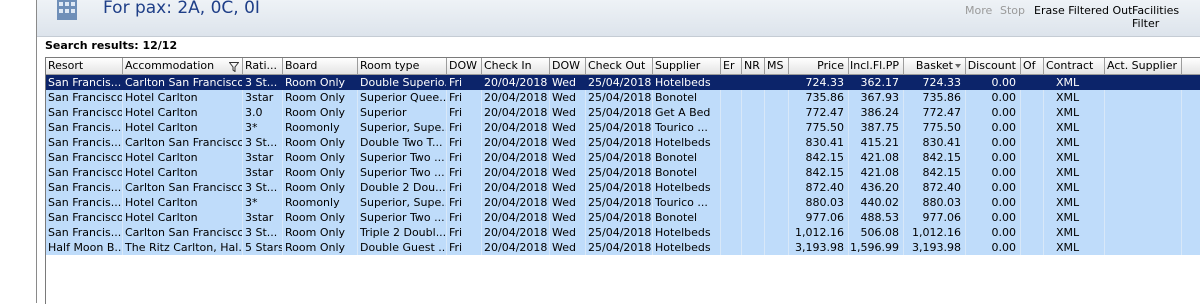 The width and height of the screenshot is (1200, 304). Describe the element at coordinates (819, 66) in the screenshot. I see `col-header-price: Price` at that location.